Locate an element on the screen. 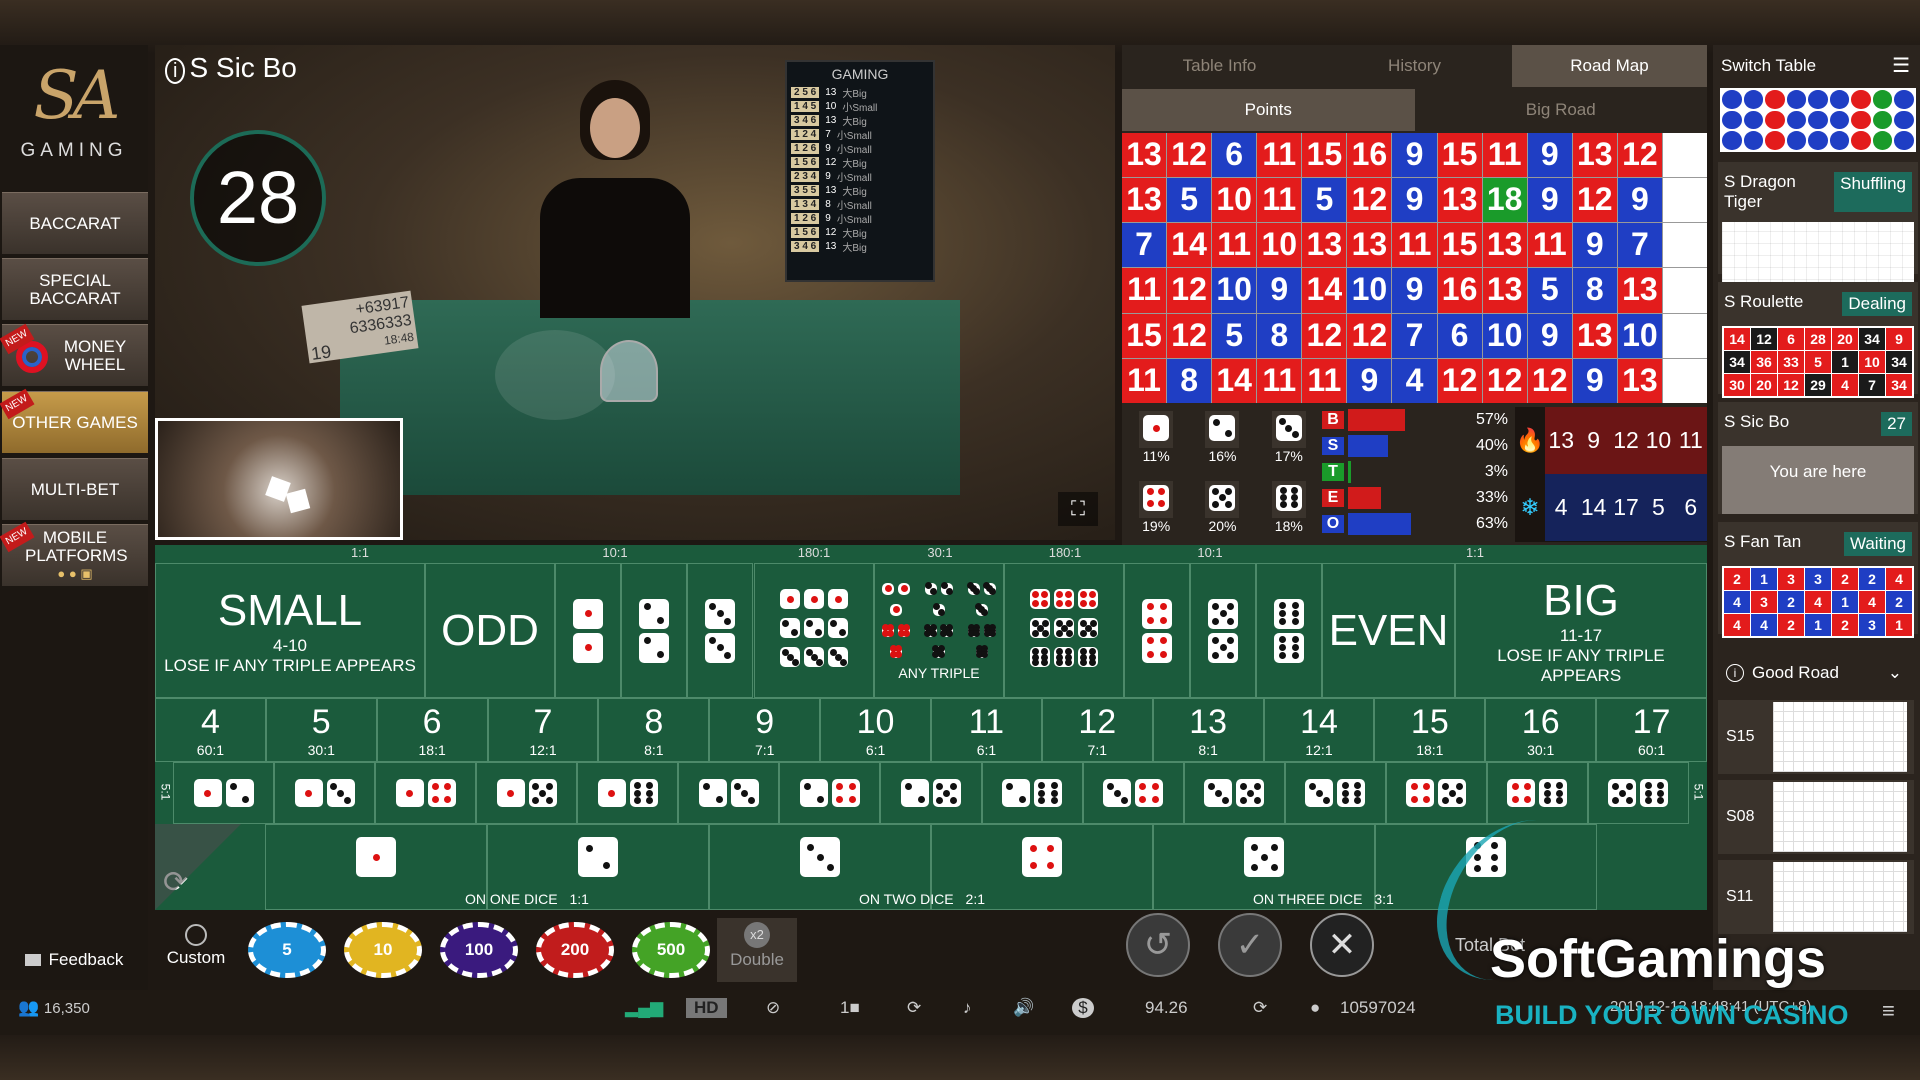 Image resolution: width=1920 pixels, height=1080 pixels. bet-total-11: 11 6:1 is located at coordinates (986, 730).